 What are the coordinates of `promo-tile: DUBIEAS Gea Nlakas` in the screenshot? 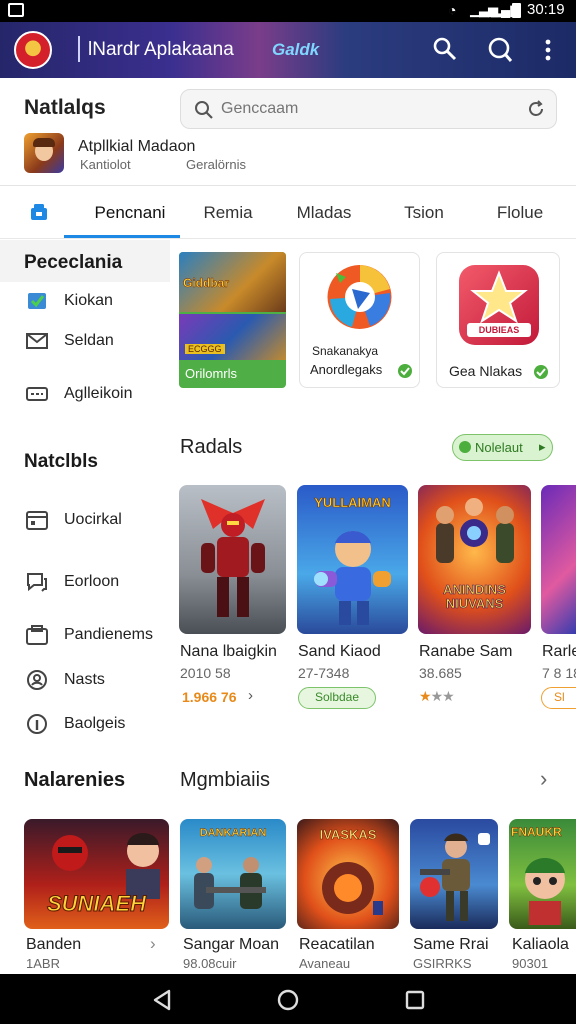 It's located at (498, 320).